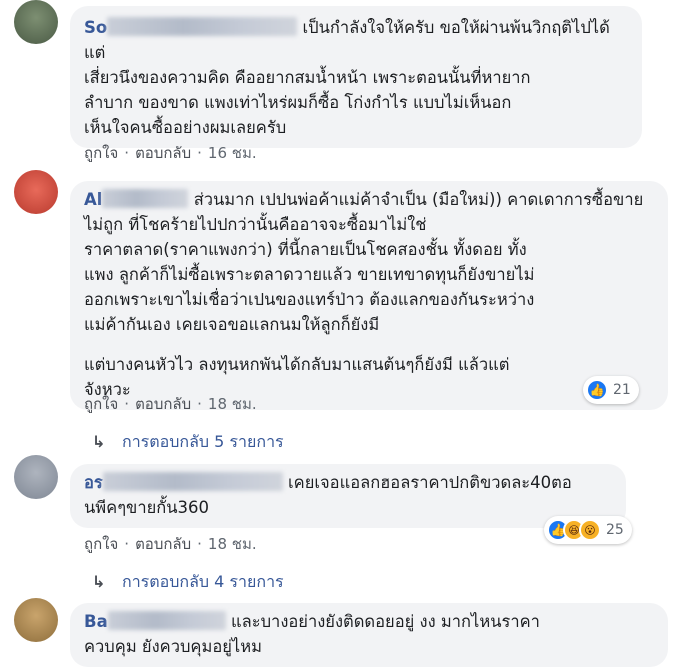 This screenshot has height=670, width=694. I want to click on view-replies-link: ↳ การตอบกลับ 4 รายการ, so click(188, 582).